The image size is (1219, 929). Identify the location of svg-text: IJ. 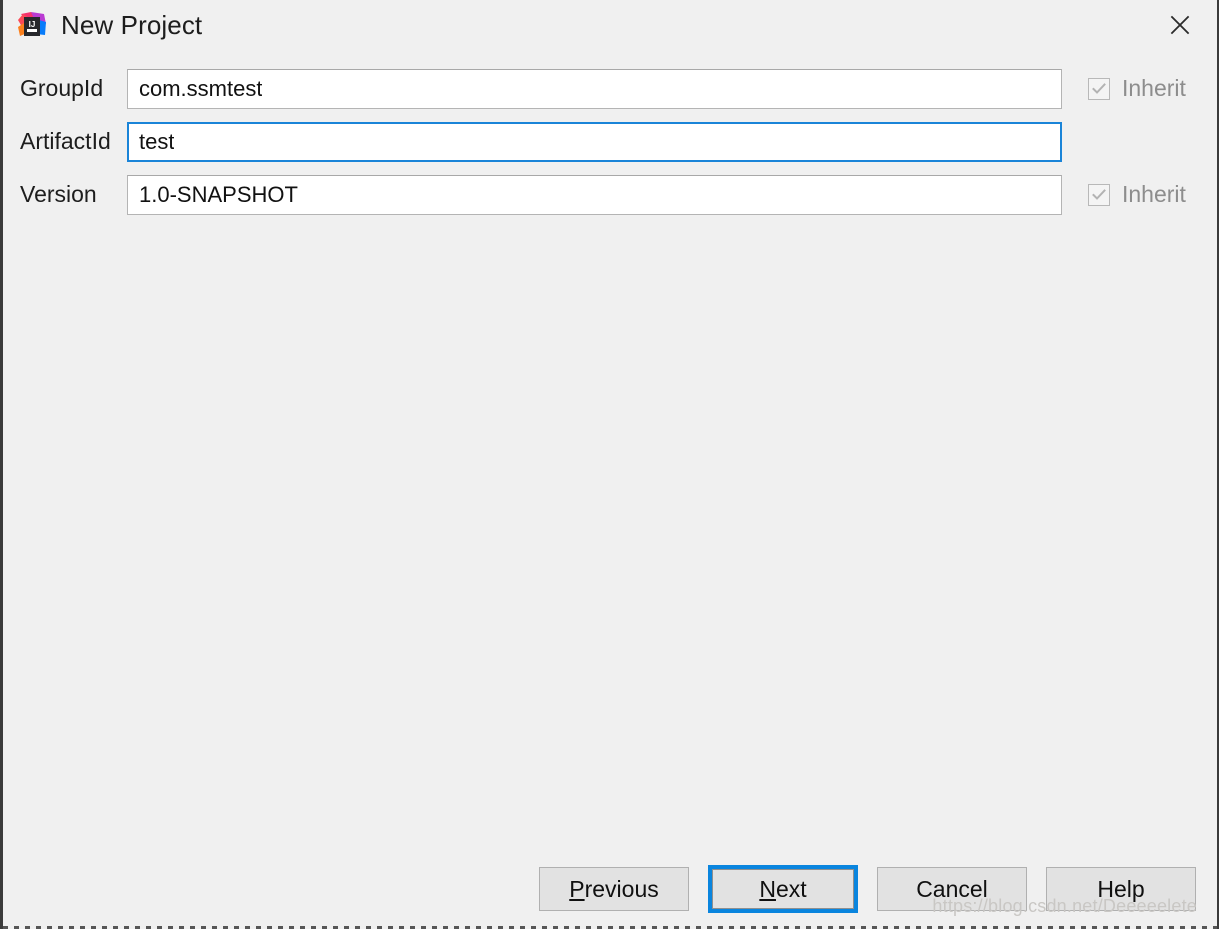
(32, 24).